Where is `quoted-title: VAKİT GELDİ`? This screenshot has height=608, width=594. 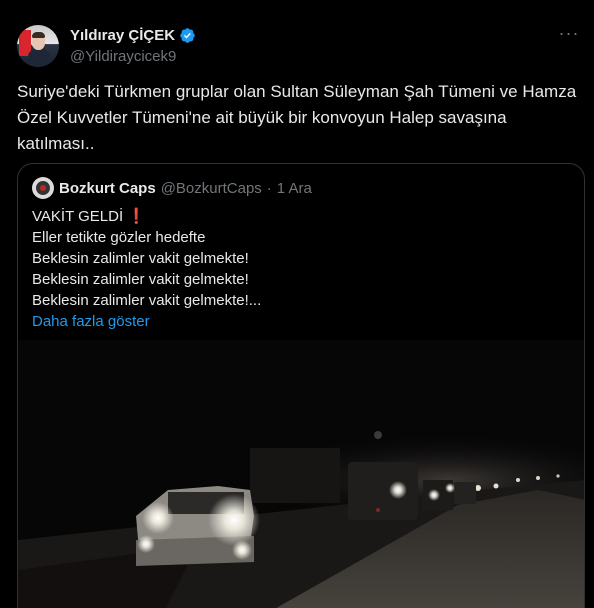 quoted-title: VAKİT GELDİ is located at coordinates (78, 216).